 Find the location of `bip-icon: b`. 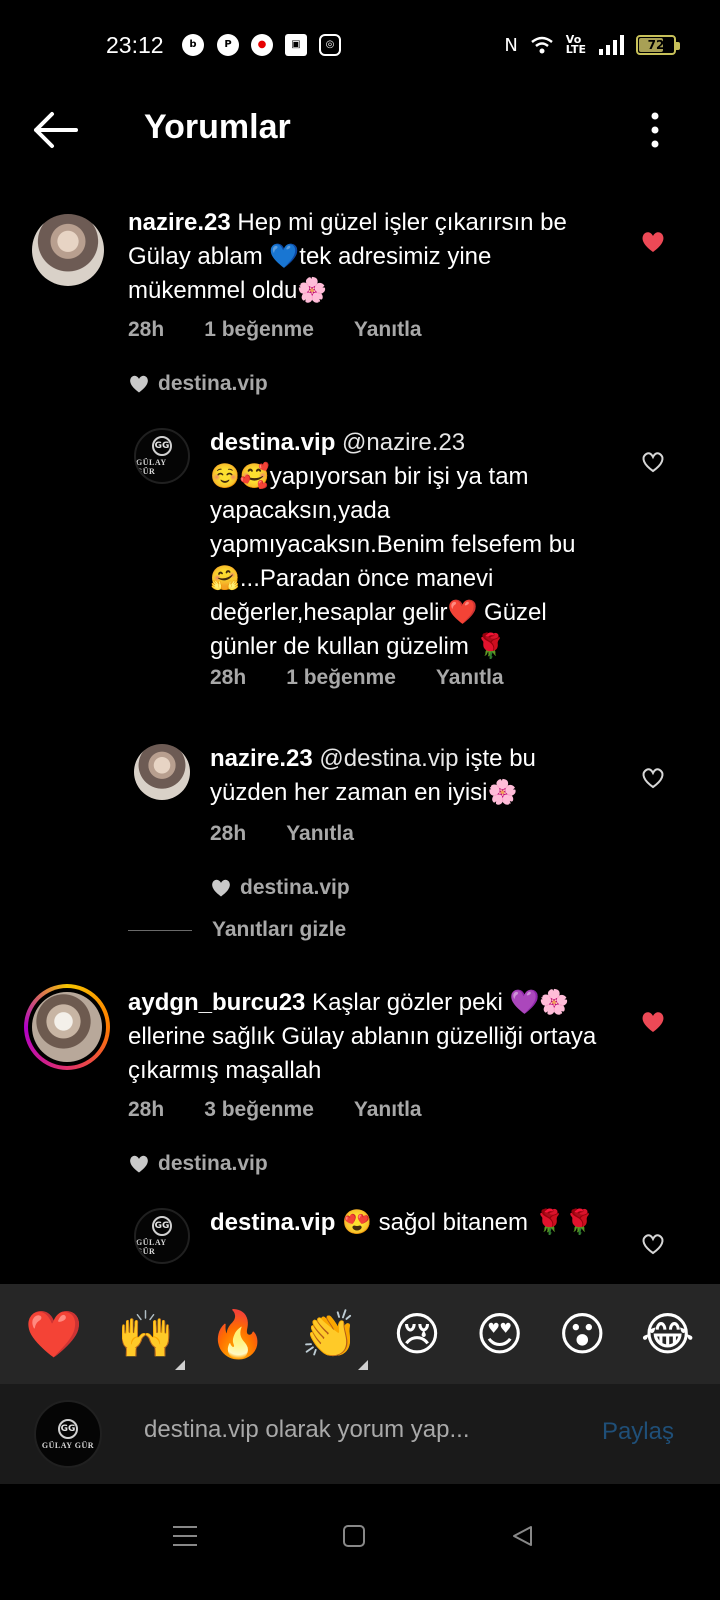

bip-icon: b is located at coordinates (193, 45).